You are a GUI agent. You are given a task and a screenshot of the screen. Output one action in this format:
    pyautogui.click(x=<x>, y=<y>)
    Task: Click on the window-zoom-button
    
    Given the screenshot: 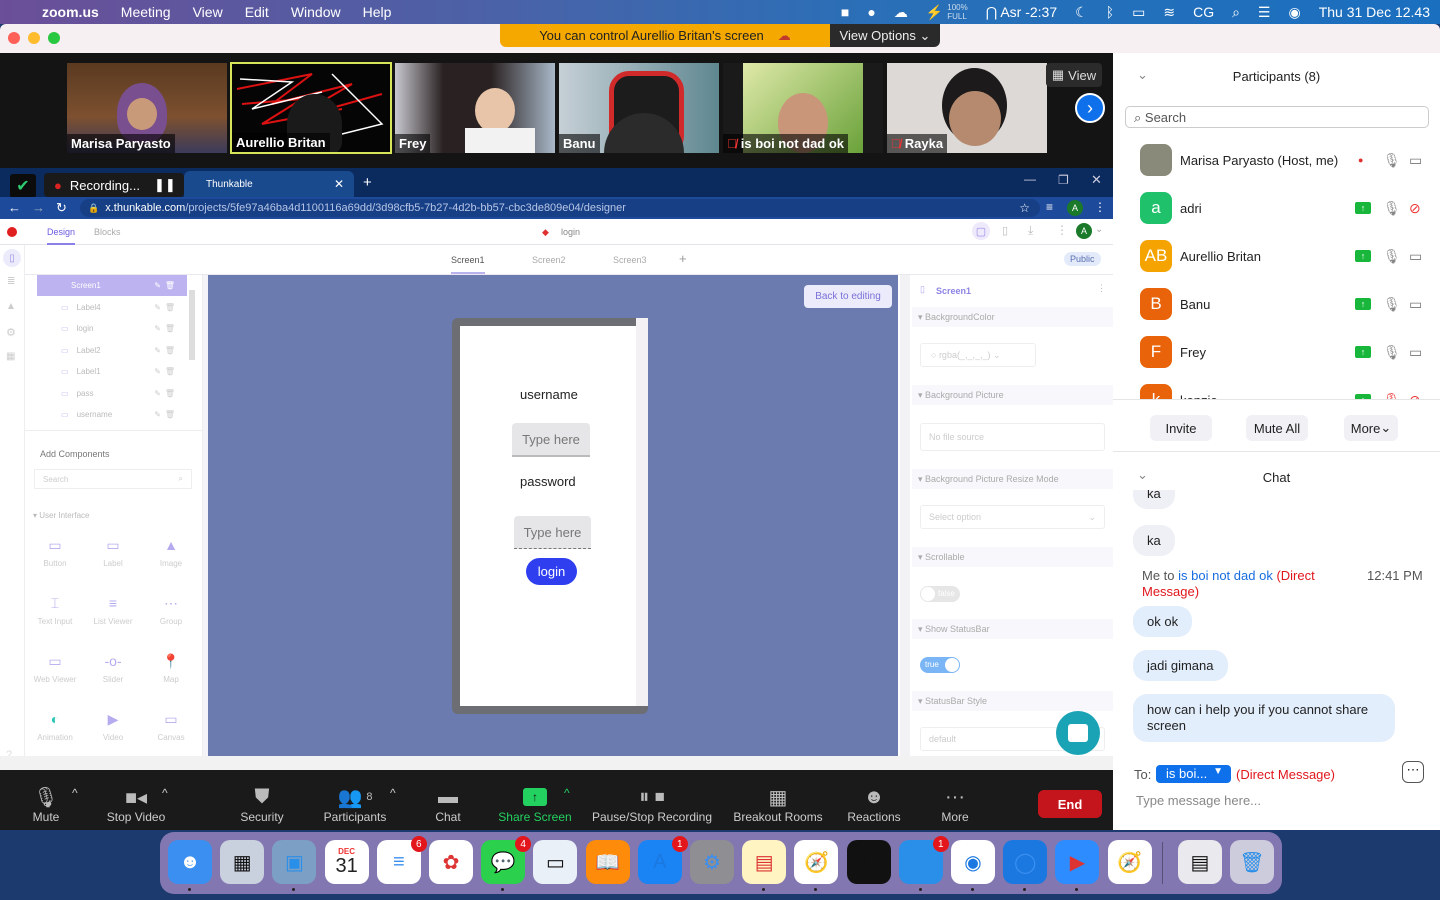 What is the action you would take?
    pyautogui.click(x=54, y=38)
    